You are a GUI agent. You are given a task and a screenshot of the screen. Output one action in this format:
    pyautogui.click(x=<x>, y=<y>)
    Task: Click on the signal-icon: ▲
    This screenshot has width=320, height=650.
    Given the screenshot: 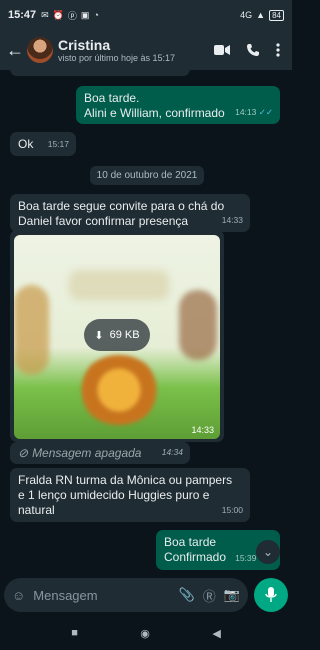 What is the action you would take?
    pyautogui.click(x=261, y=15)
    